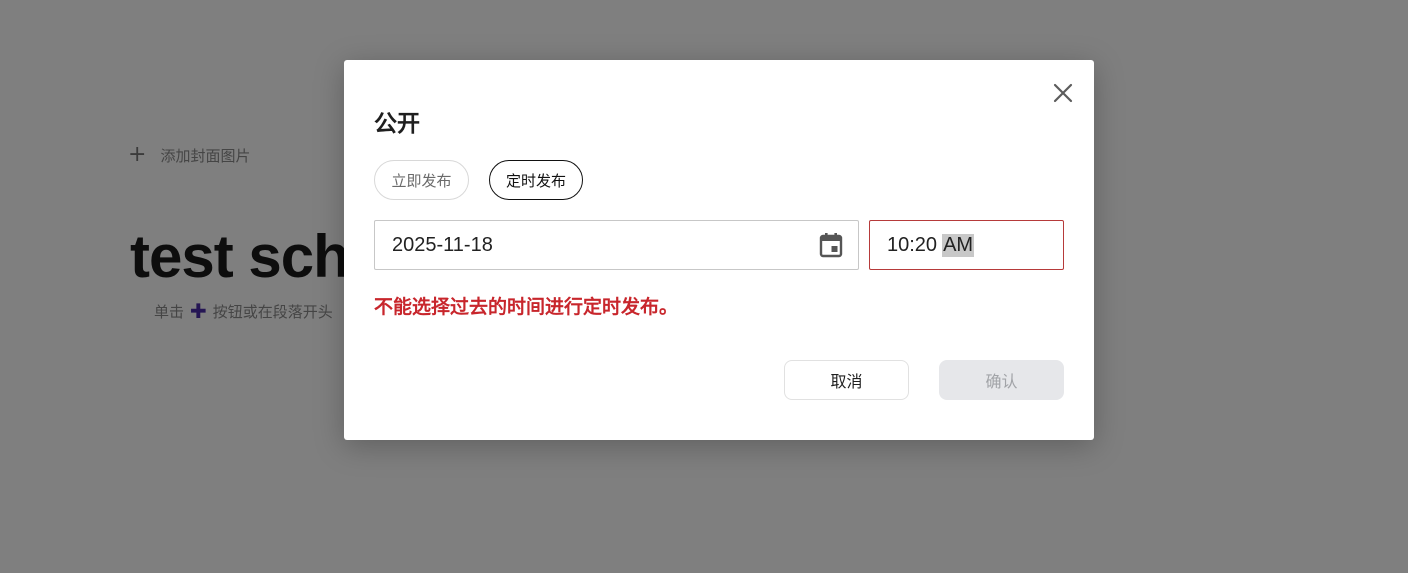 The width and height of the screenshot is (1408, 573). Describe the element at coordinates (526, 307) in the screenshot. I see `error-message: 不能选择过去的时间进行定时发布。` at that location.